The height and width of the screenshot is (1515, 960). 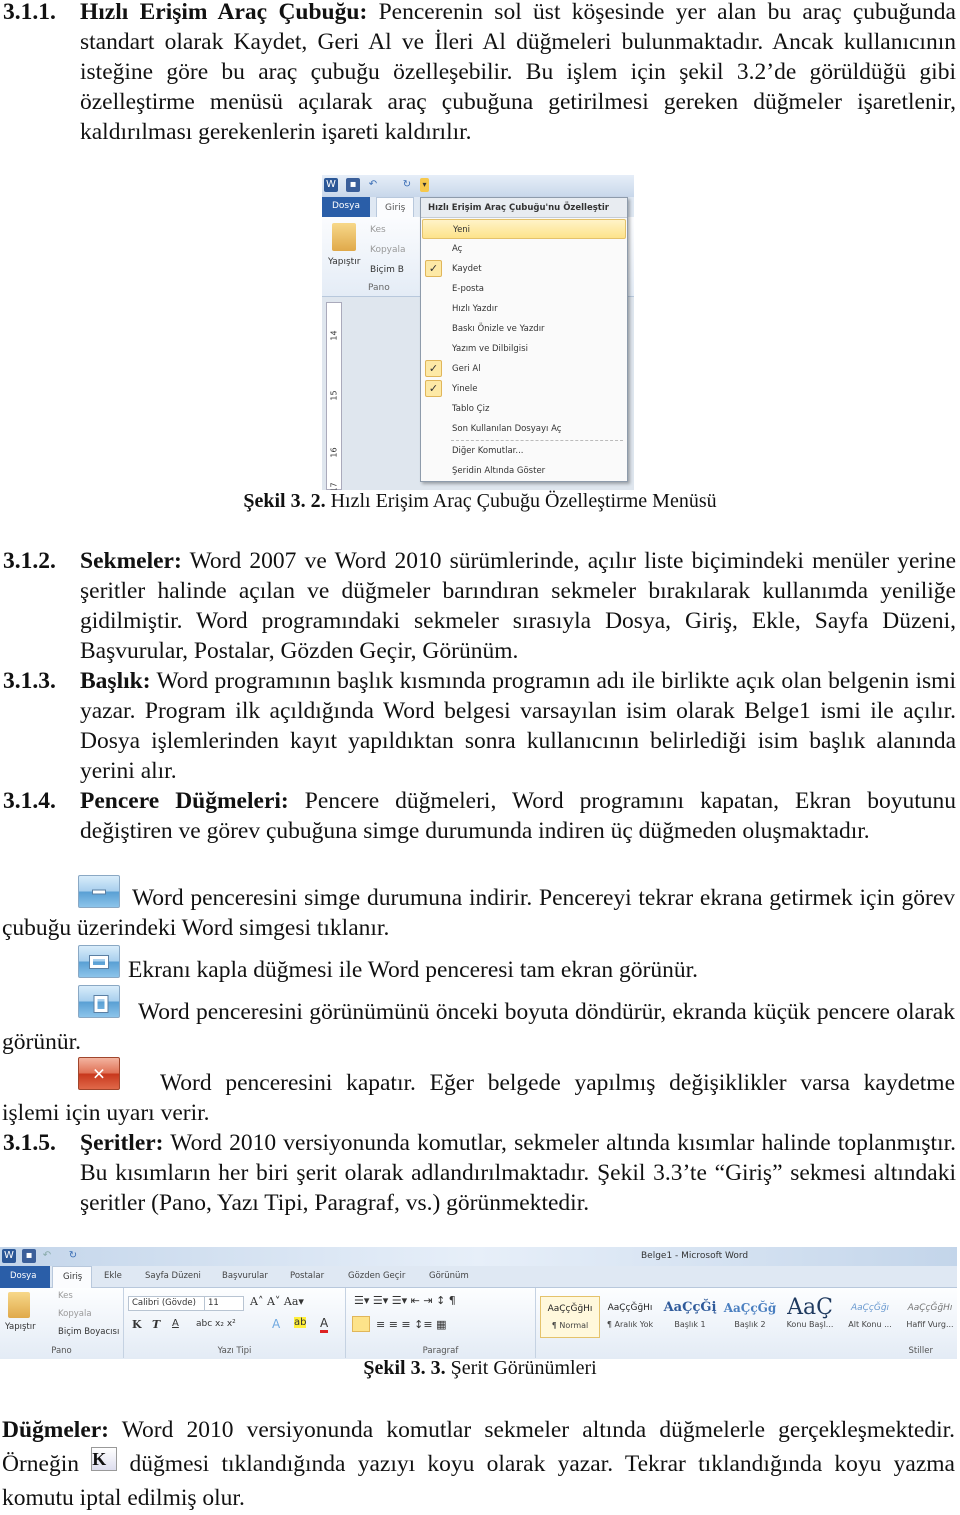 What do you see at coordinates (216, 1324) in the screenshot?
I see `strikethrough-button: abc x₂ x²` at bounding box center [216, 1324].